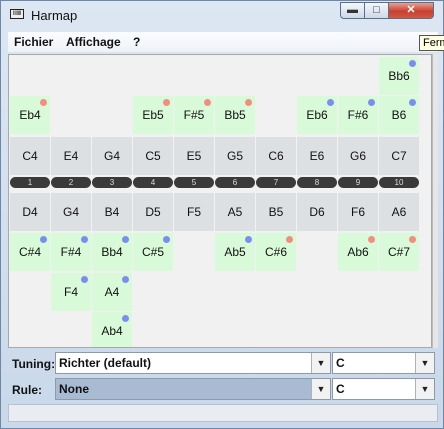 This screenshot has width=444, height=429. I want to click on note-label: B5, so click(276, 212).